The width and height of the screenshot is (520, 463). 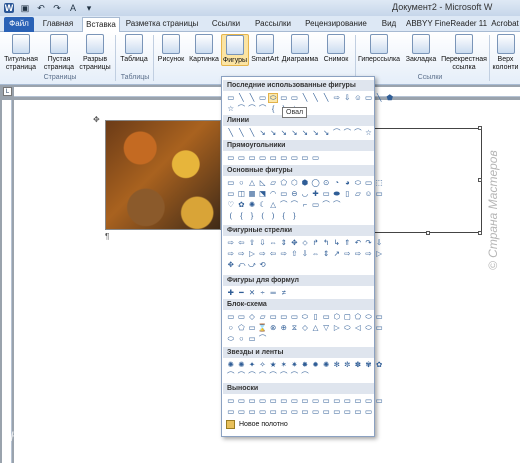 What do you see at coordinates (252, 194) in the screenshot?
I see `shape-icon: ▦` at bounding box center [252, 194].